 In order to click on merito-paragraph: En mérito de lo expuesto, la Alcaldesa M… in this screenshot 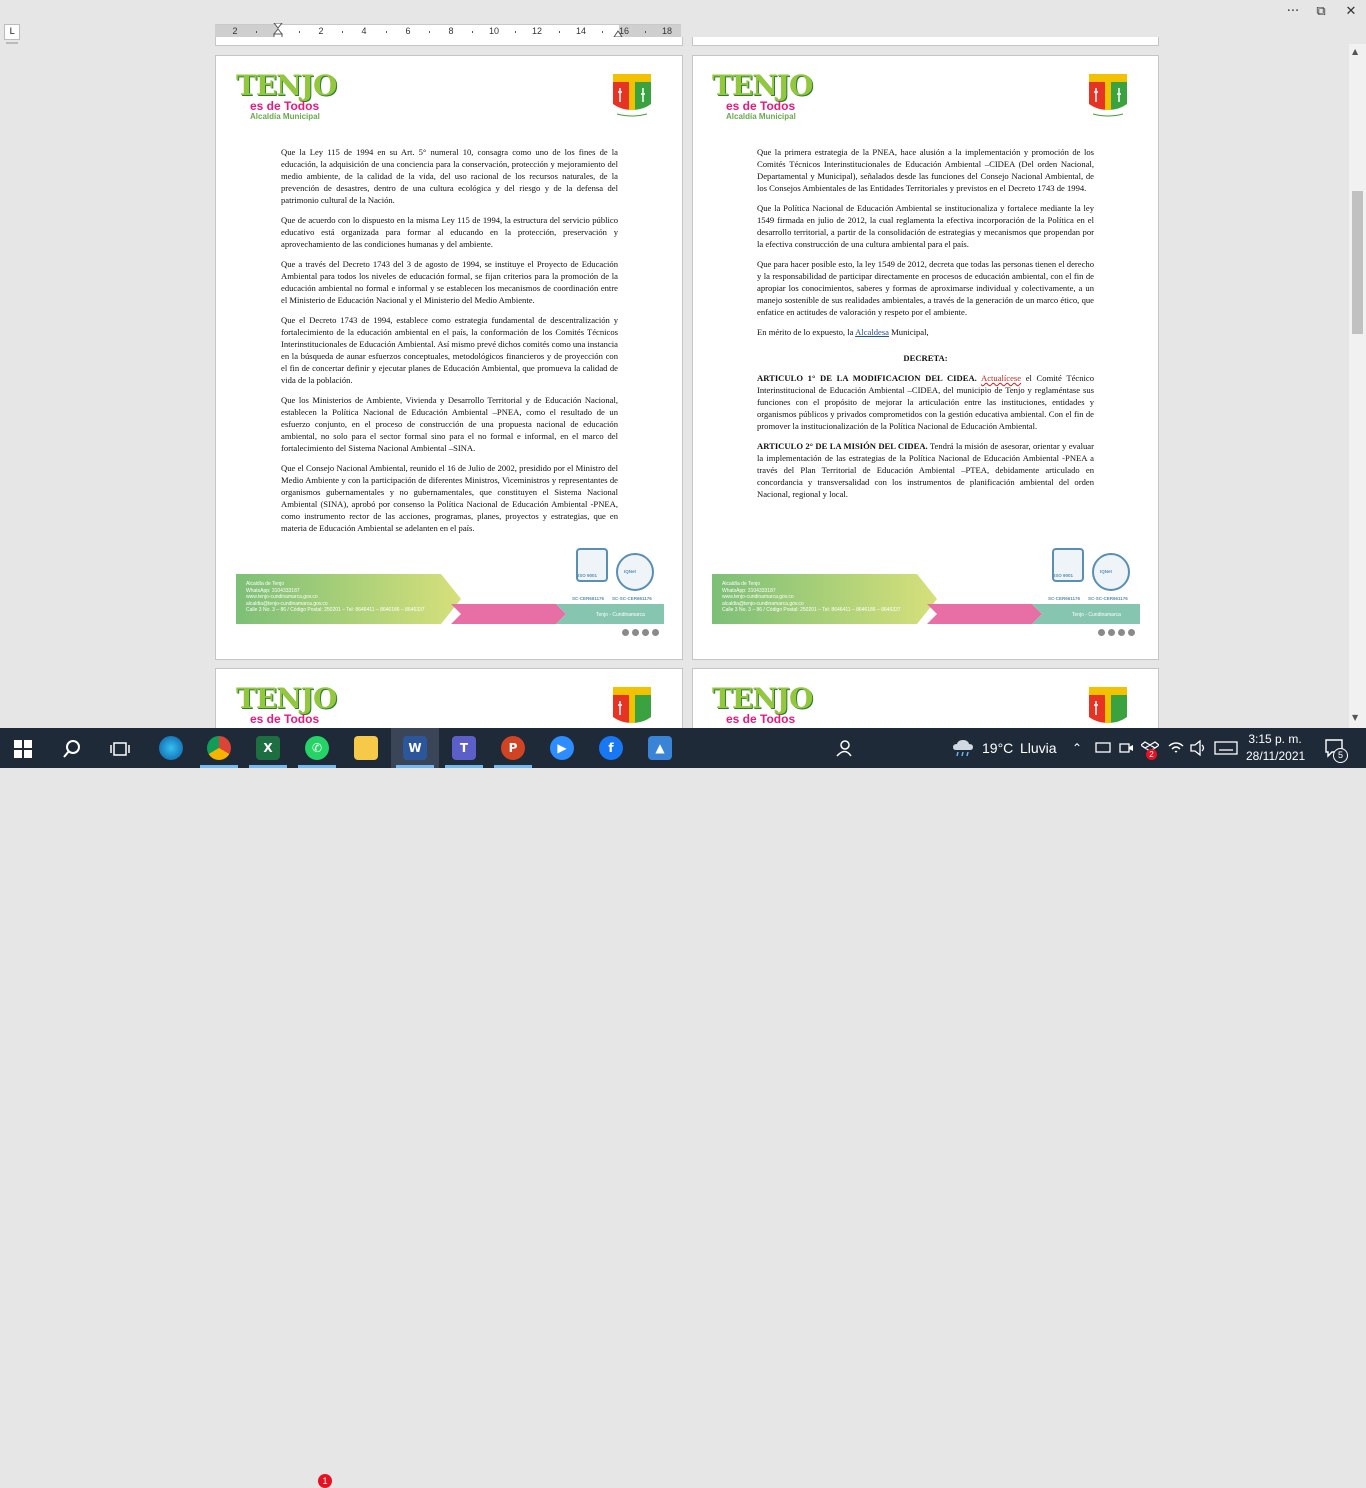, I will do `click(843, 332)`.